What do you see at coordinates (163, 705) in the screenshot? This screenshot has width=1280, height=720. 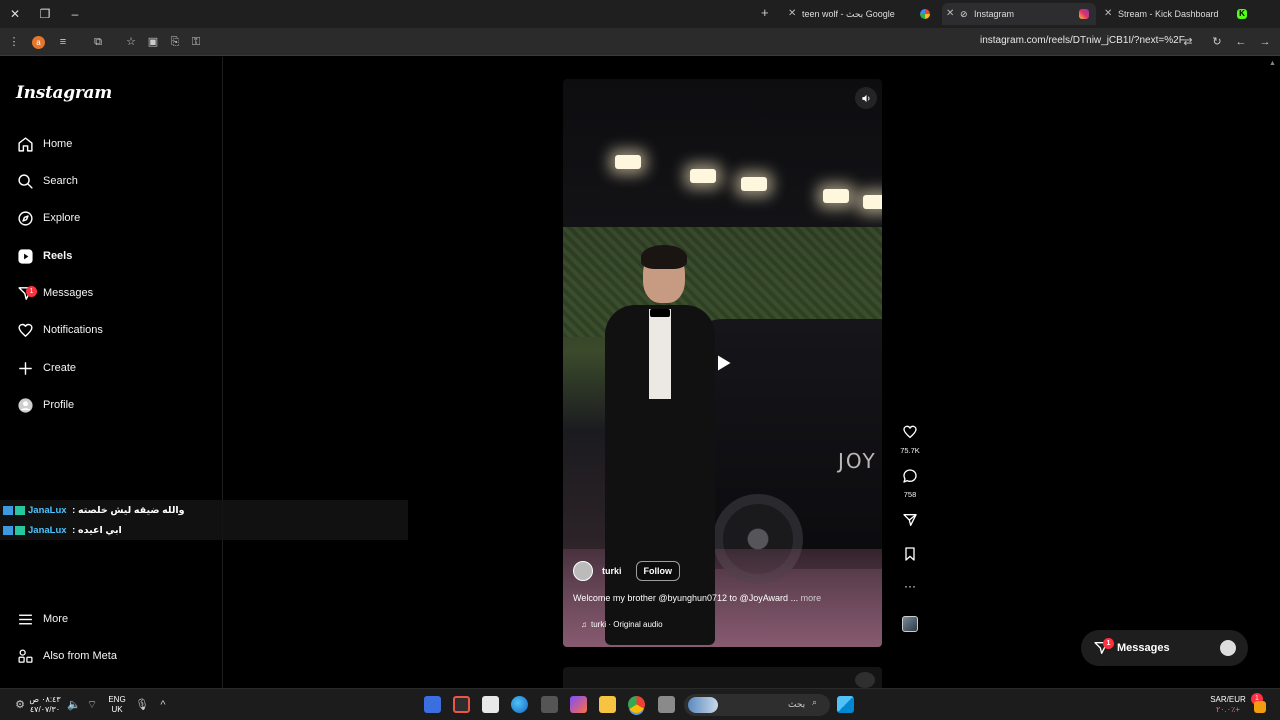 I see `chevron-up-icon: ^` at bounding box center [163, 705].